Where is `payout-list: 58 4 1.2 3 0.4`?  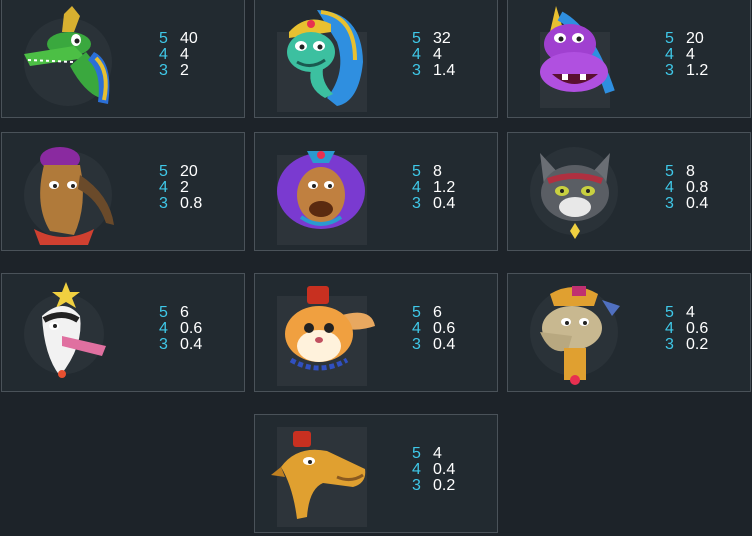 payout-list: 58 4 1.2 3 0.4 is located at coordinates (433, 188).